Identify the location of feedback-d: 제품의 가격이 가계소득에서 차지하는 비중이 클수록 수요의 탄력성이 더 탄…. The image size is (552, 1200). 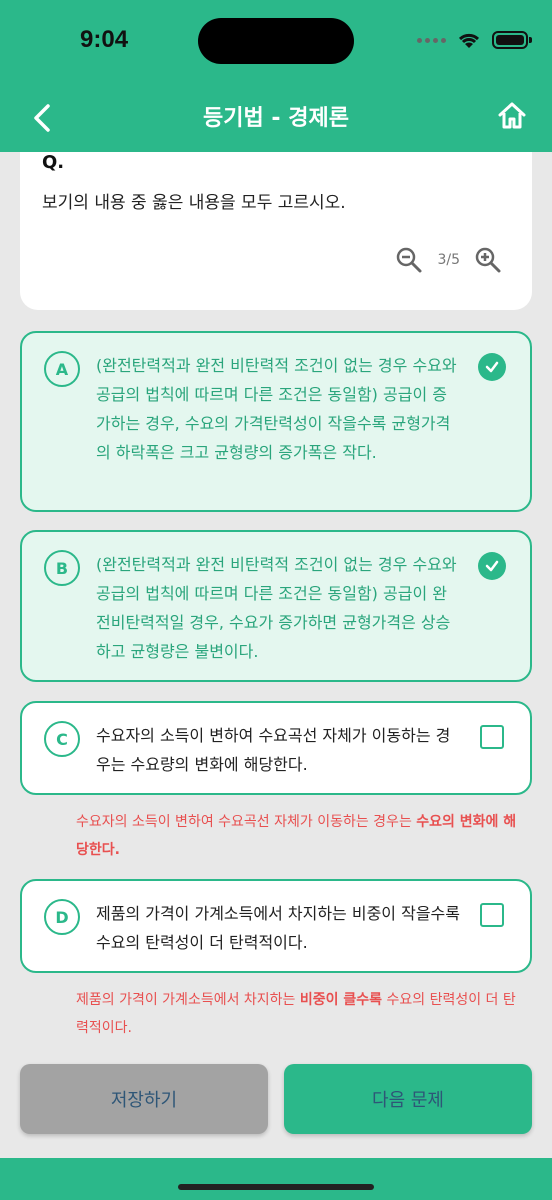
(300, 1014).